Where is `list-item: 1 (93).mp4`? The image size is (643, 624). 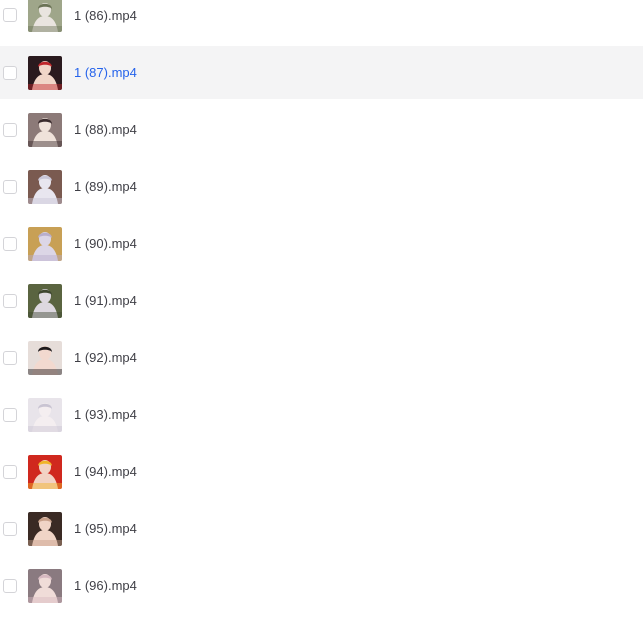 list-item: 1 (93).mp4 is located at coordinates (321, 414).